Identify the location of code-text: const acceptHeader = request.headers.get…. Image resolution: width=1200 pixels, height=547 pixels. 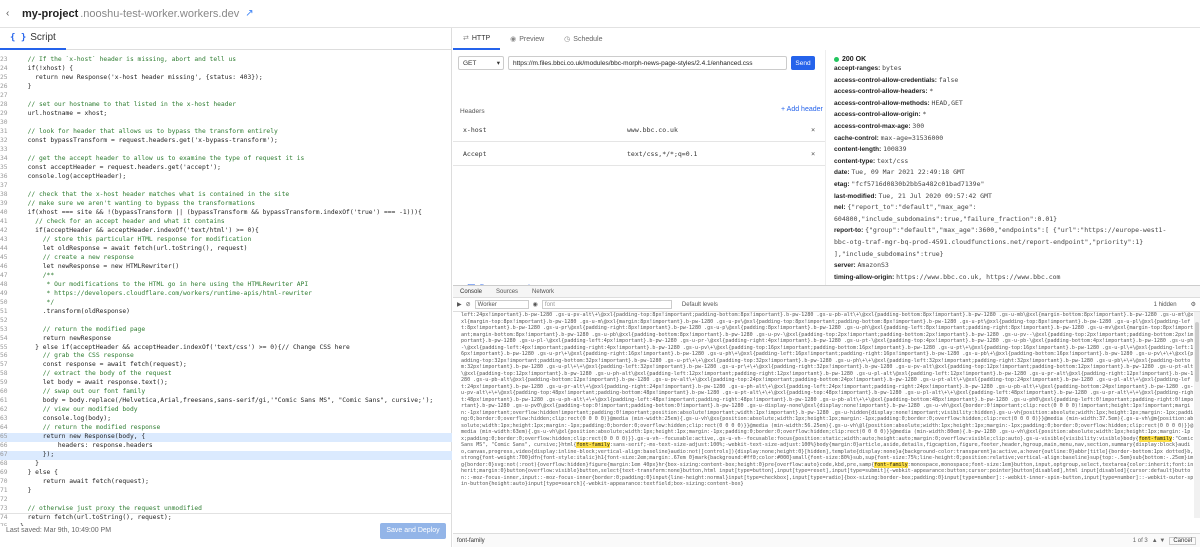
(120, 167).